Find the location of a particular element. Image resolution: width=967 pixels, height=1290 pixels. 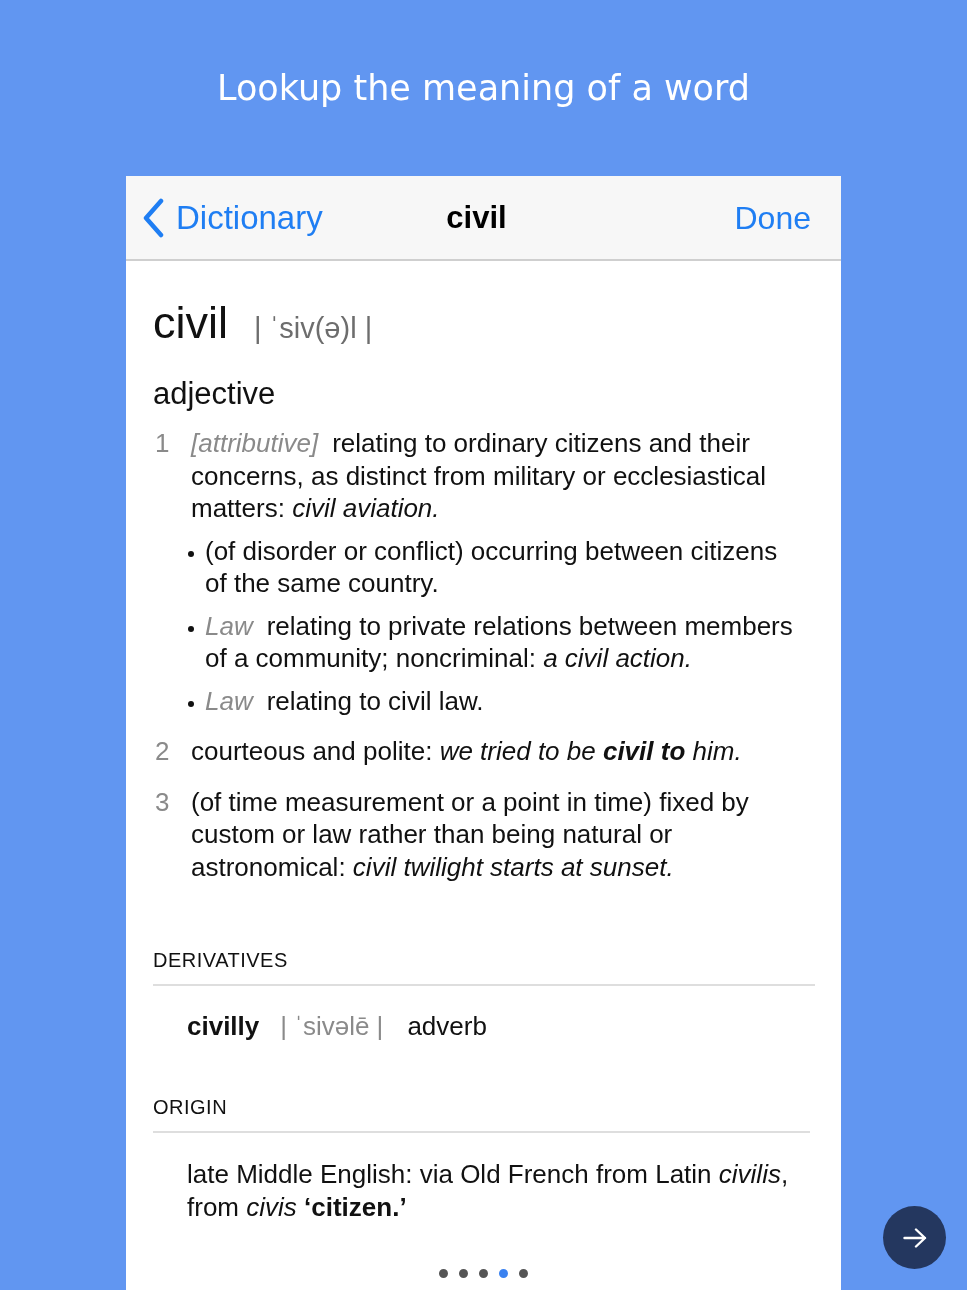

pronunciation-text: | ˈsivəlē | is located at coordinates (332, 1026).